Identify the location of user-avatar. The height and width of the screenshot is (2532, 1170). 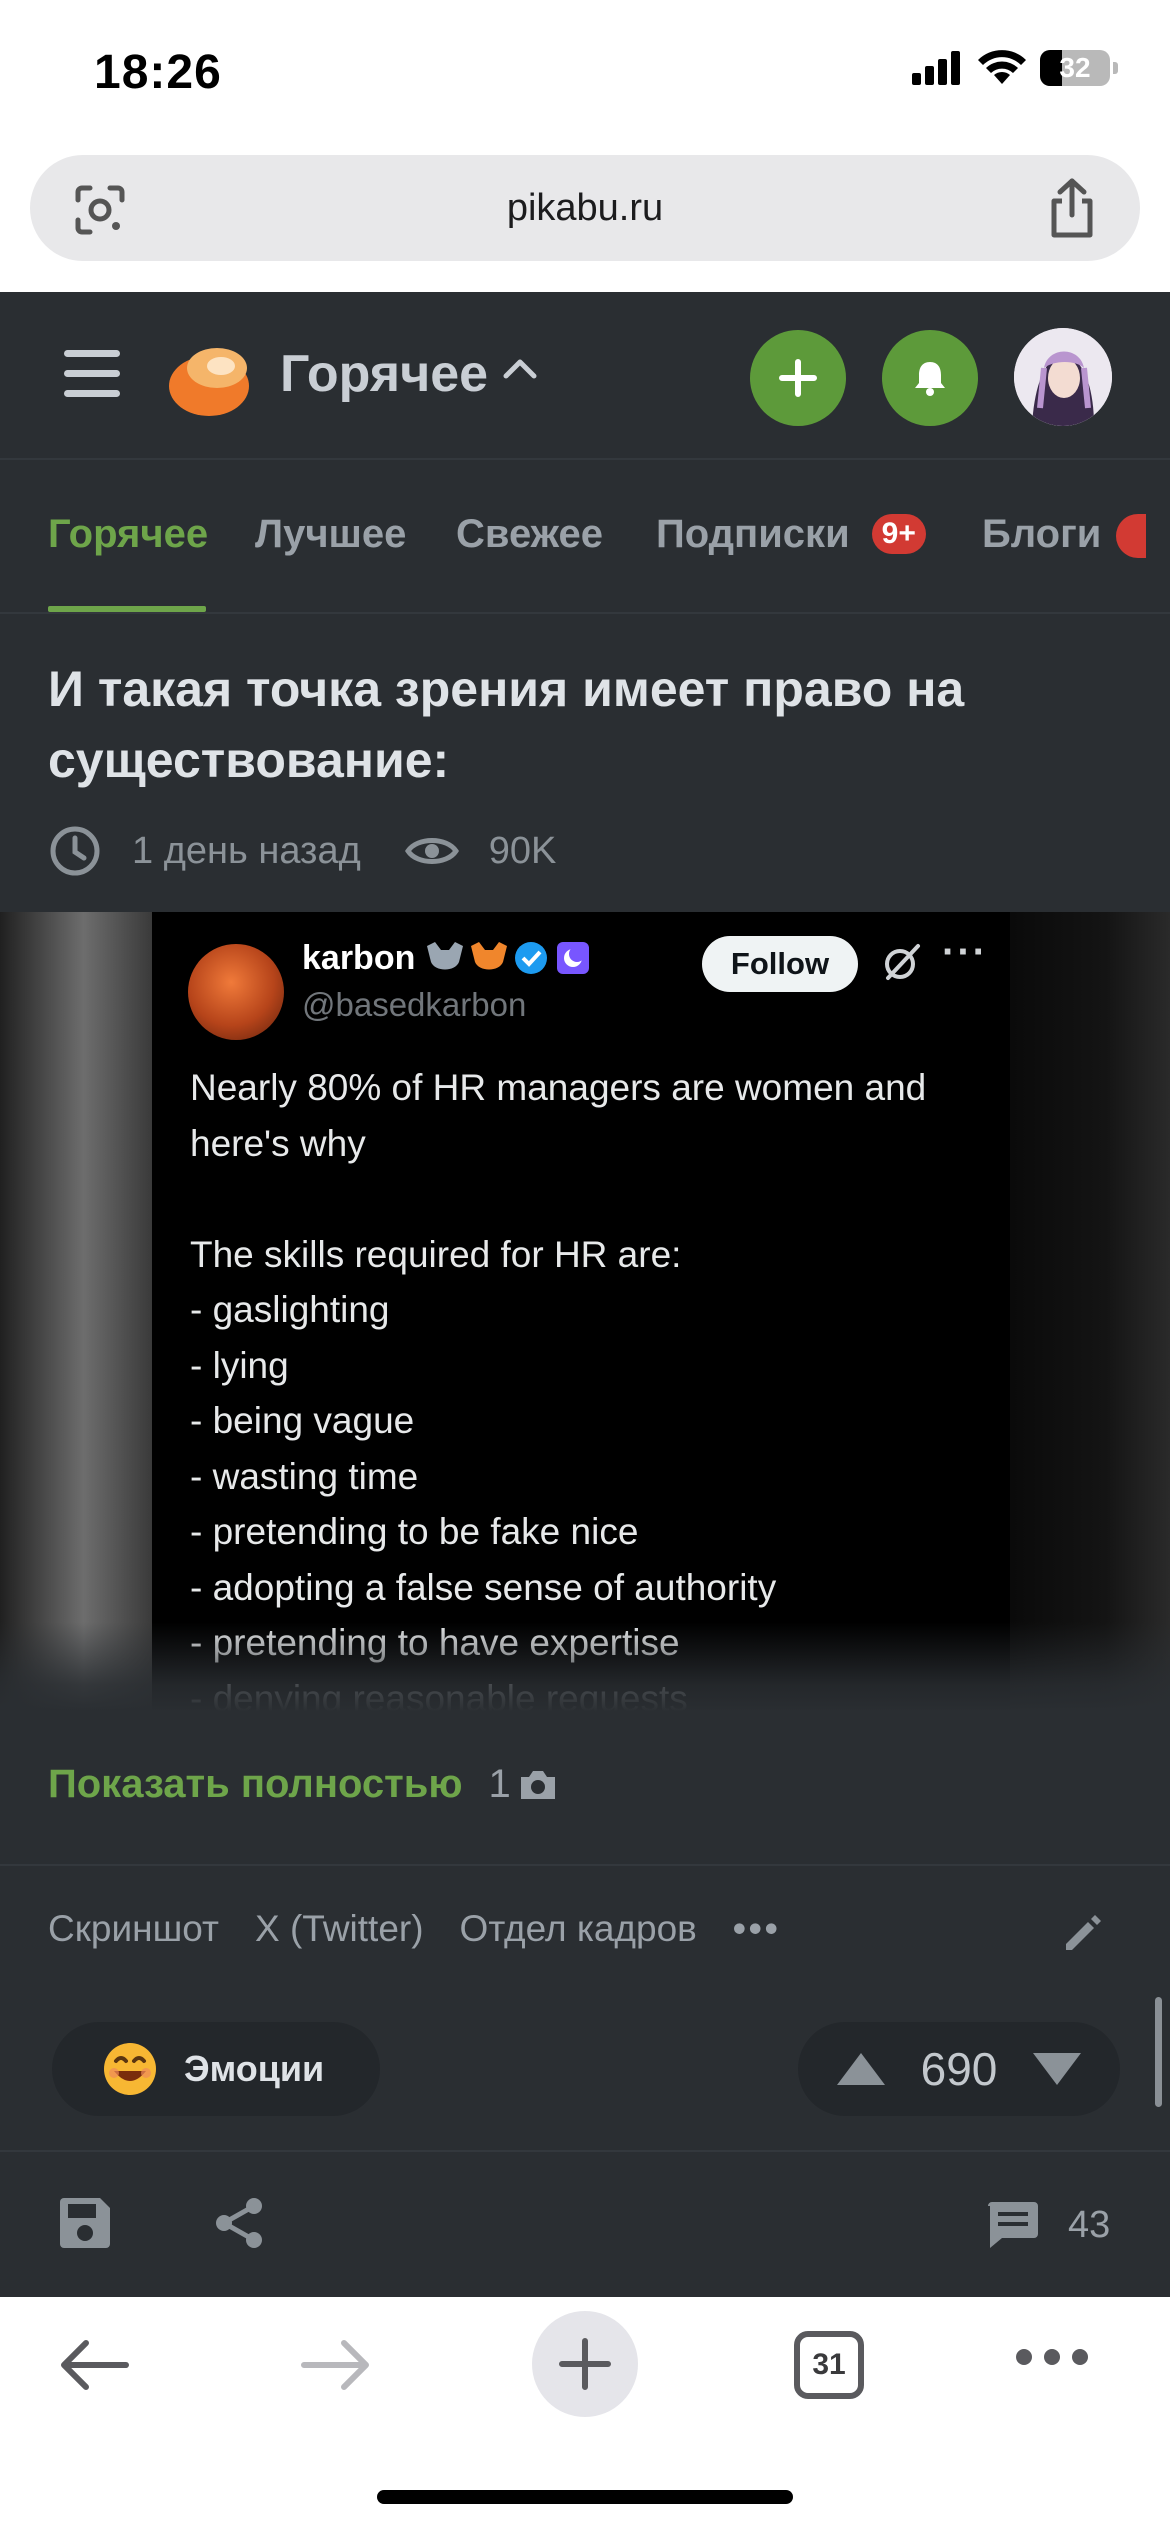
(1063, 377).